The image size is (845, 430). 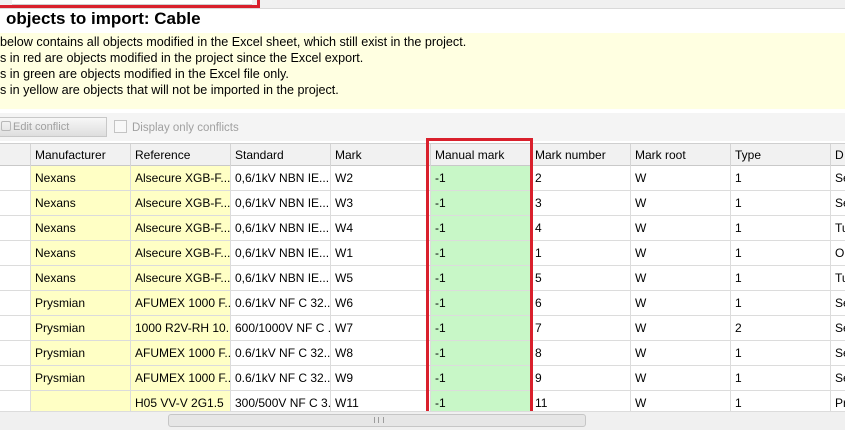 What do you see at coordinates (481, 155) in the screenshot?
I see `column-header-manual-mark: Manual mark` at bounding box center [481, 155].